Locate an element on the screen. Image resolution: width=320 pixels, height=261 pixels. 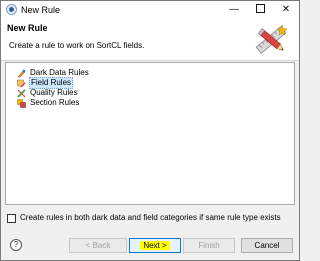
tree-item-quality-rules: Quality Rules is located at coordinates (48, 93).